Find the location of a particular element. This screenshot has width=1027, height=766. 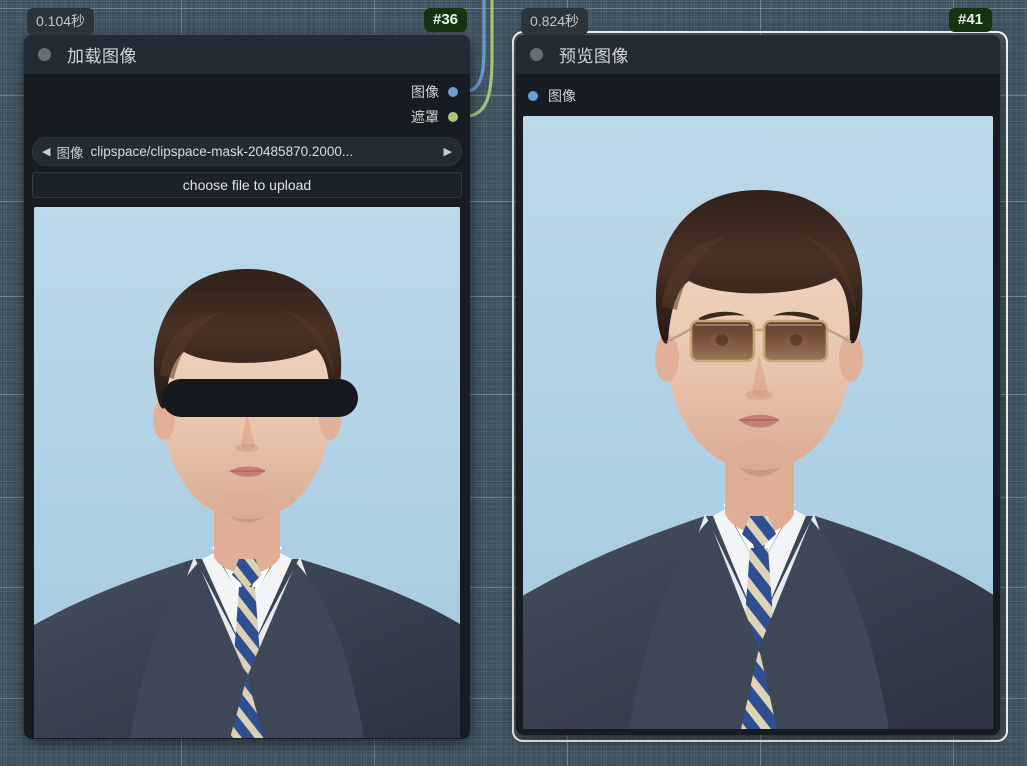

choose-file-to-upload-button: choose file to upload is located at coordinates (247, 185).